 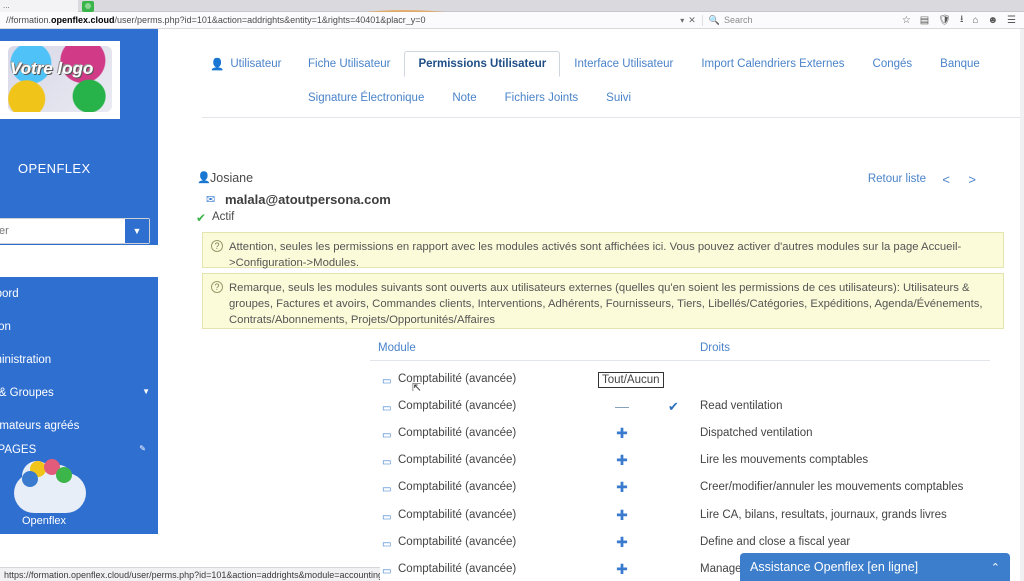 What do you see at coordinates (79, 450) in the screenshot?
I see `sidebar-item-e-pages: E-PAGES ✎` at bounding box center [79, 450].